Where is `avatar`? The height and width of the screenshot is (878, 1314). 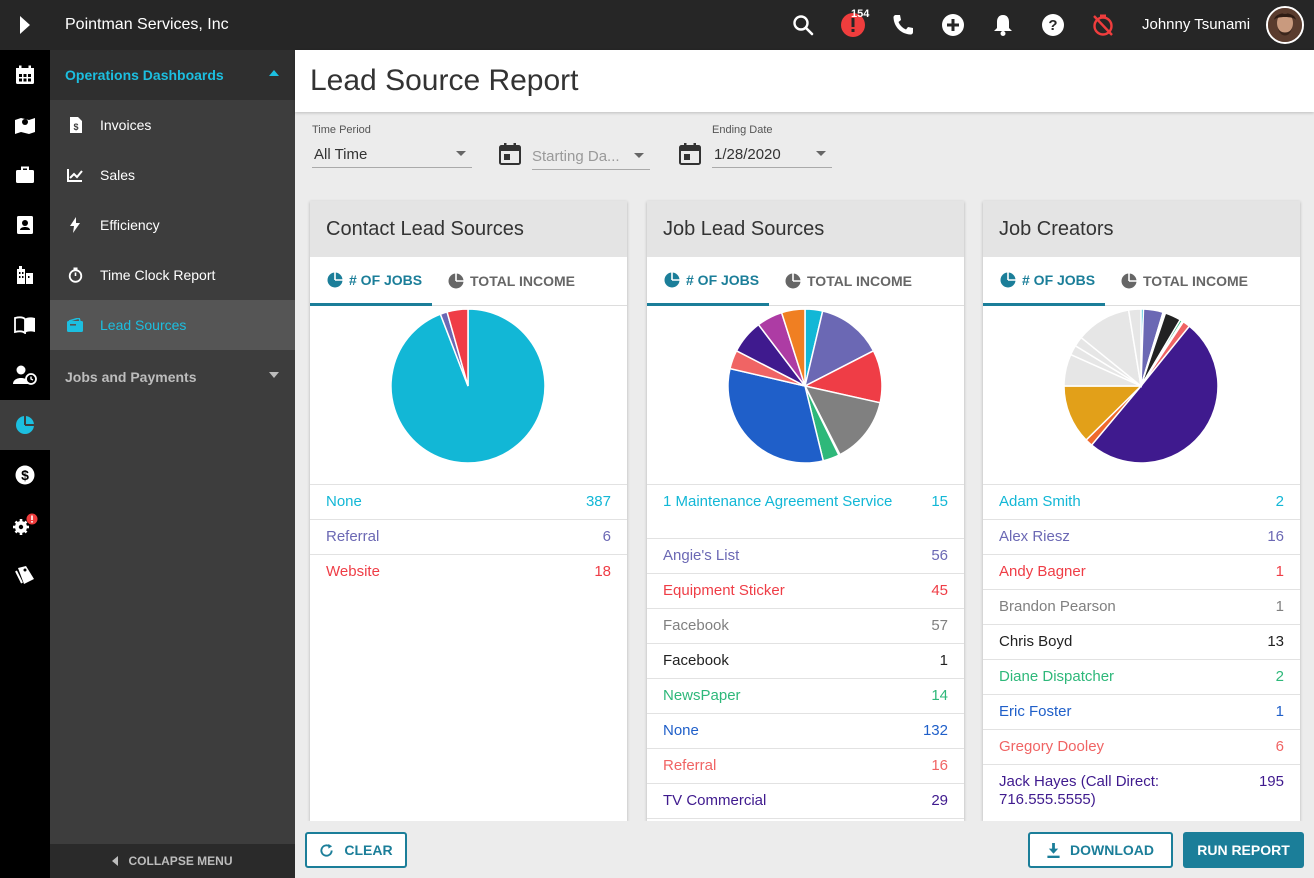
avatar is located at coordinates (1285, 25).